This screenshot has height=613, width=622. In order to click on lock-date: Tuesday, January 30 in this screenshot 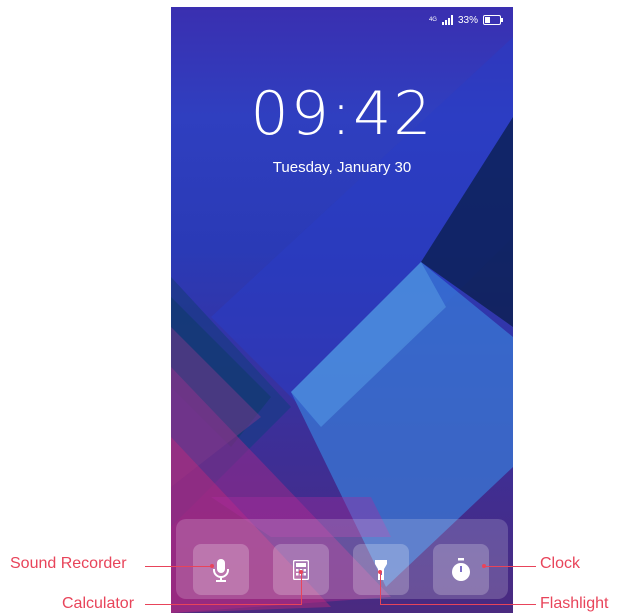, I will do `click(342, 167)`.